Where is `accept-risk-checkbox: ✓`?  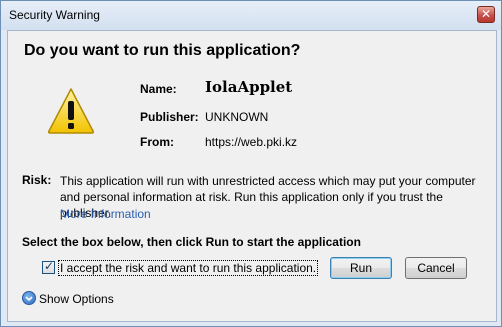
accept-risk-checkbox: ✓ is located at coordinates (48, 266).